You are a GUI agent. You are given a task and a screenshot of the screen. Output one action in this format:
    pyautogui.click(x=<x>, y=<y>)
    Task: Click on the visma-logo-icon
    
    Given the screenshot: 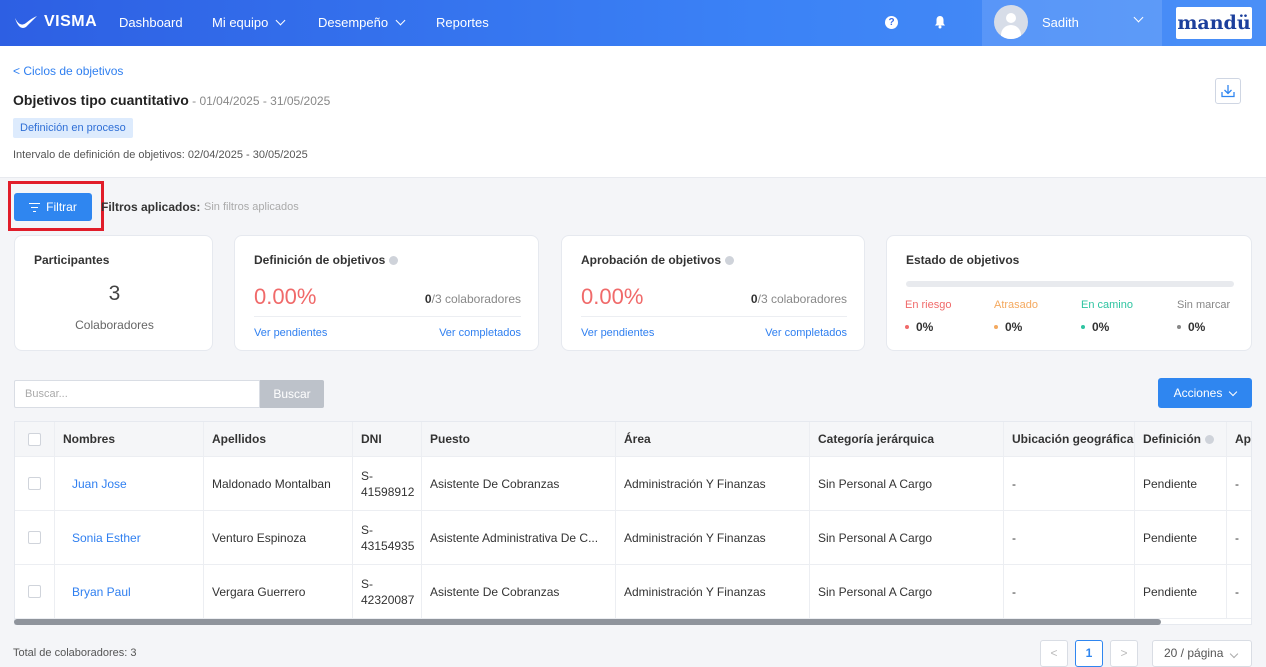 What is the action you would take?
    pyautogui.click(x=26, y=22)
    